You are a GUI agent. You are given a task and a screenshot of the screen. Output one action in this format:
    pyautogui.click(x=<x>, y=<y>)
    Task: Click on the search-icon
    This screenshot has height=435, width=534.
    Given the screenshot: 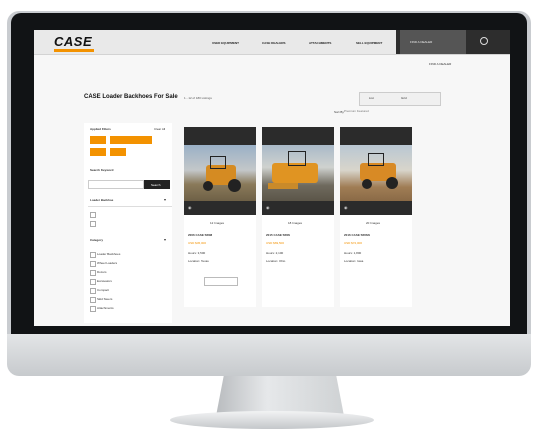 What is the action you would take?
    pyautogui.click(x=484, y=41)
    